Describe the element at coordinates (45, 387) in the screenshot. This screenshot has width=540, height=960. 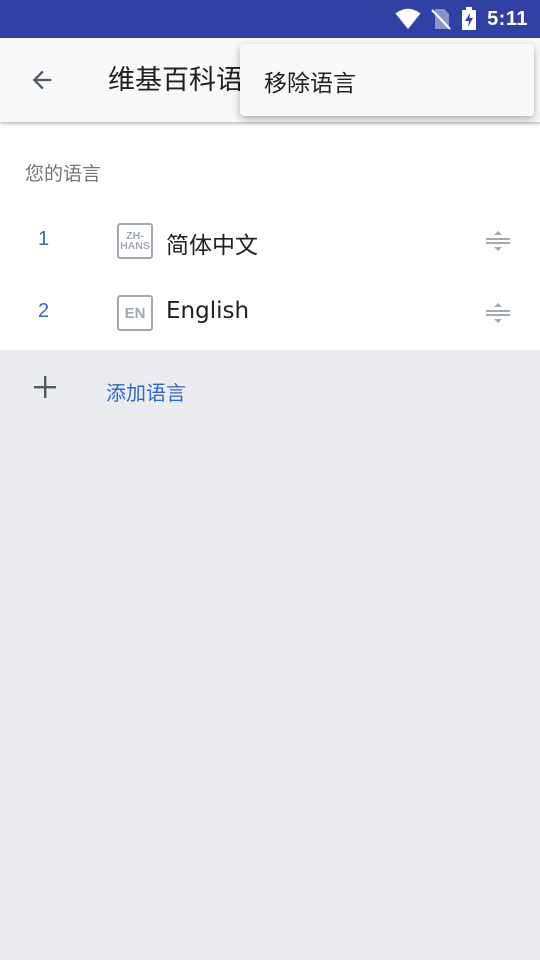
I see `plus-icon` at that location.